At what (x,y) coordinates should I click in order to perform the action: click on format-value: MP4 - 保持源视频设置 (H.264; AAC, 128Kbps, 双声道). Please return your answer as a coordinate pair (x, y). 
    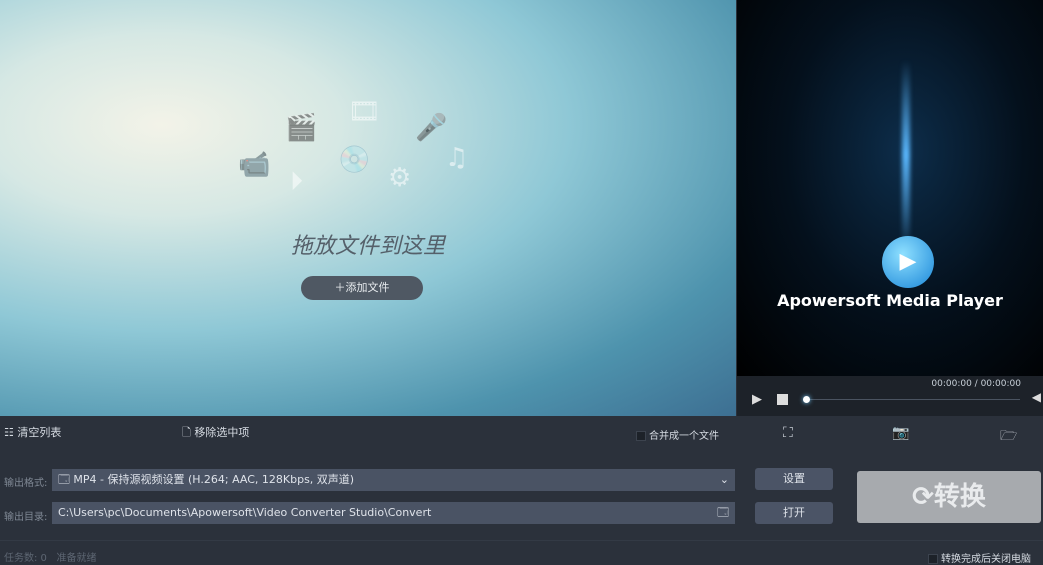
    Looking at the image, I should click on (214, 479).